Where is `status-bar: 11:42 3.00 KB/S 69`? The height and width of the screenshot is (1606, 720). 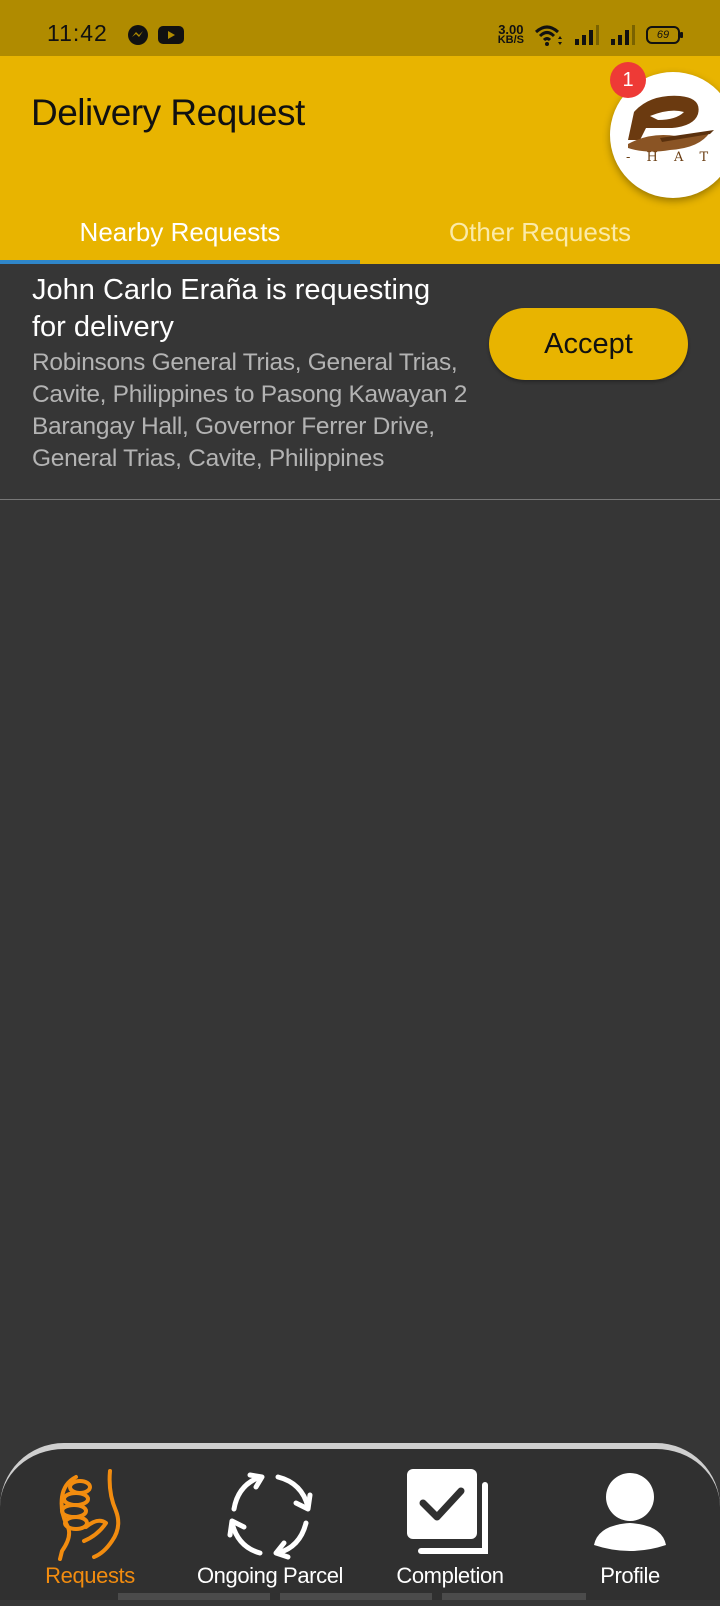 status-bar: 11:42 3.00 KB/S 69 is located at coordinates (360, 28).